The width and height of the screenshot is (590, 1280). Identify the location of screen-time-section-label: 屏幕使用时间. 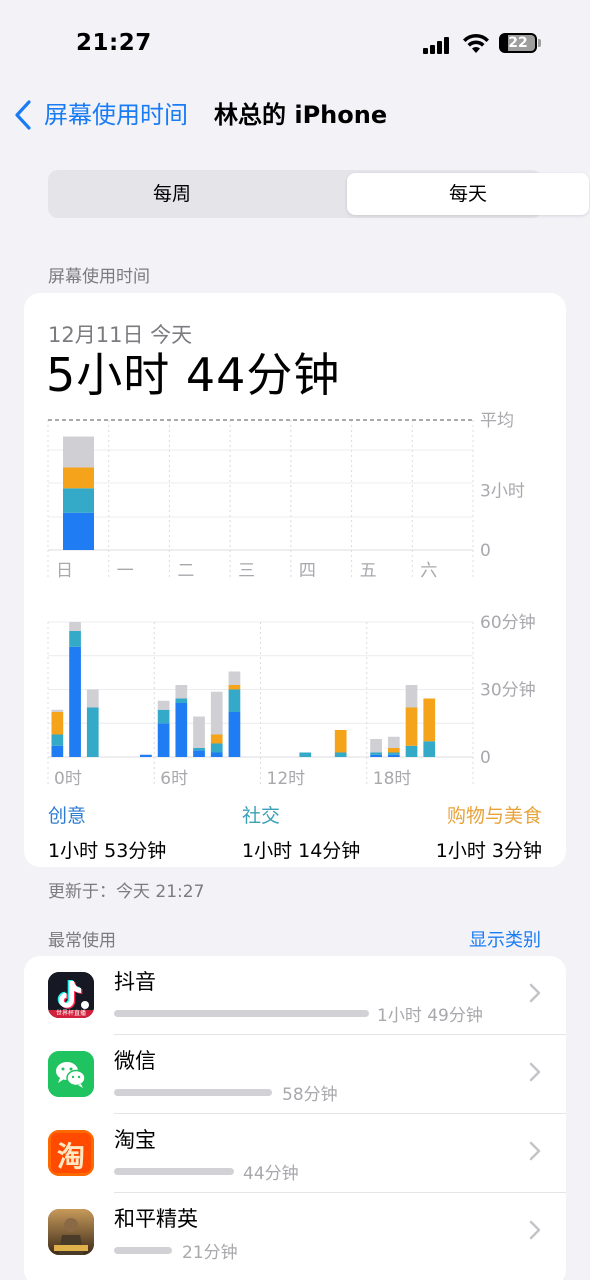
(99, 277).